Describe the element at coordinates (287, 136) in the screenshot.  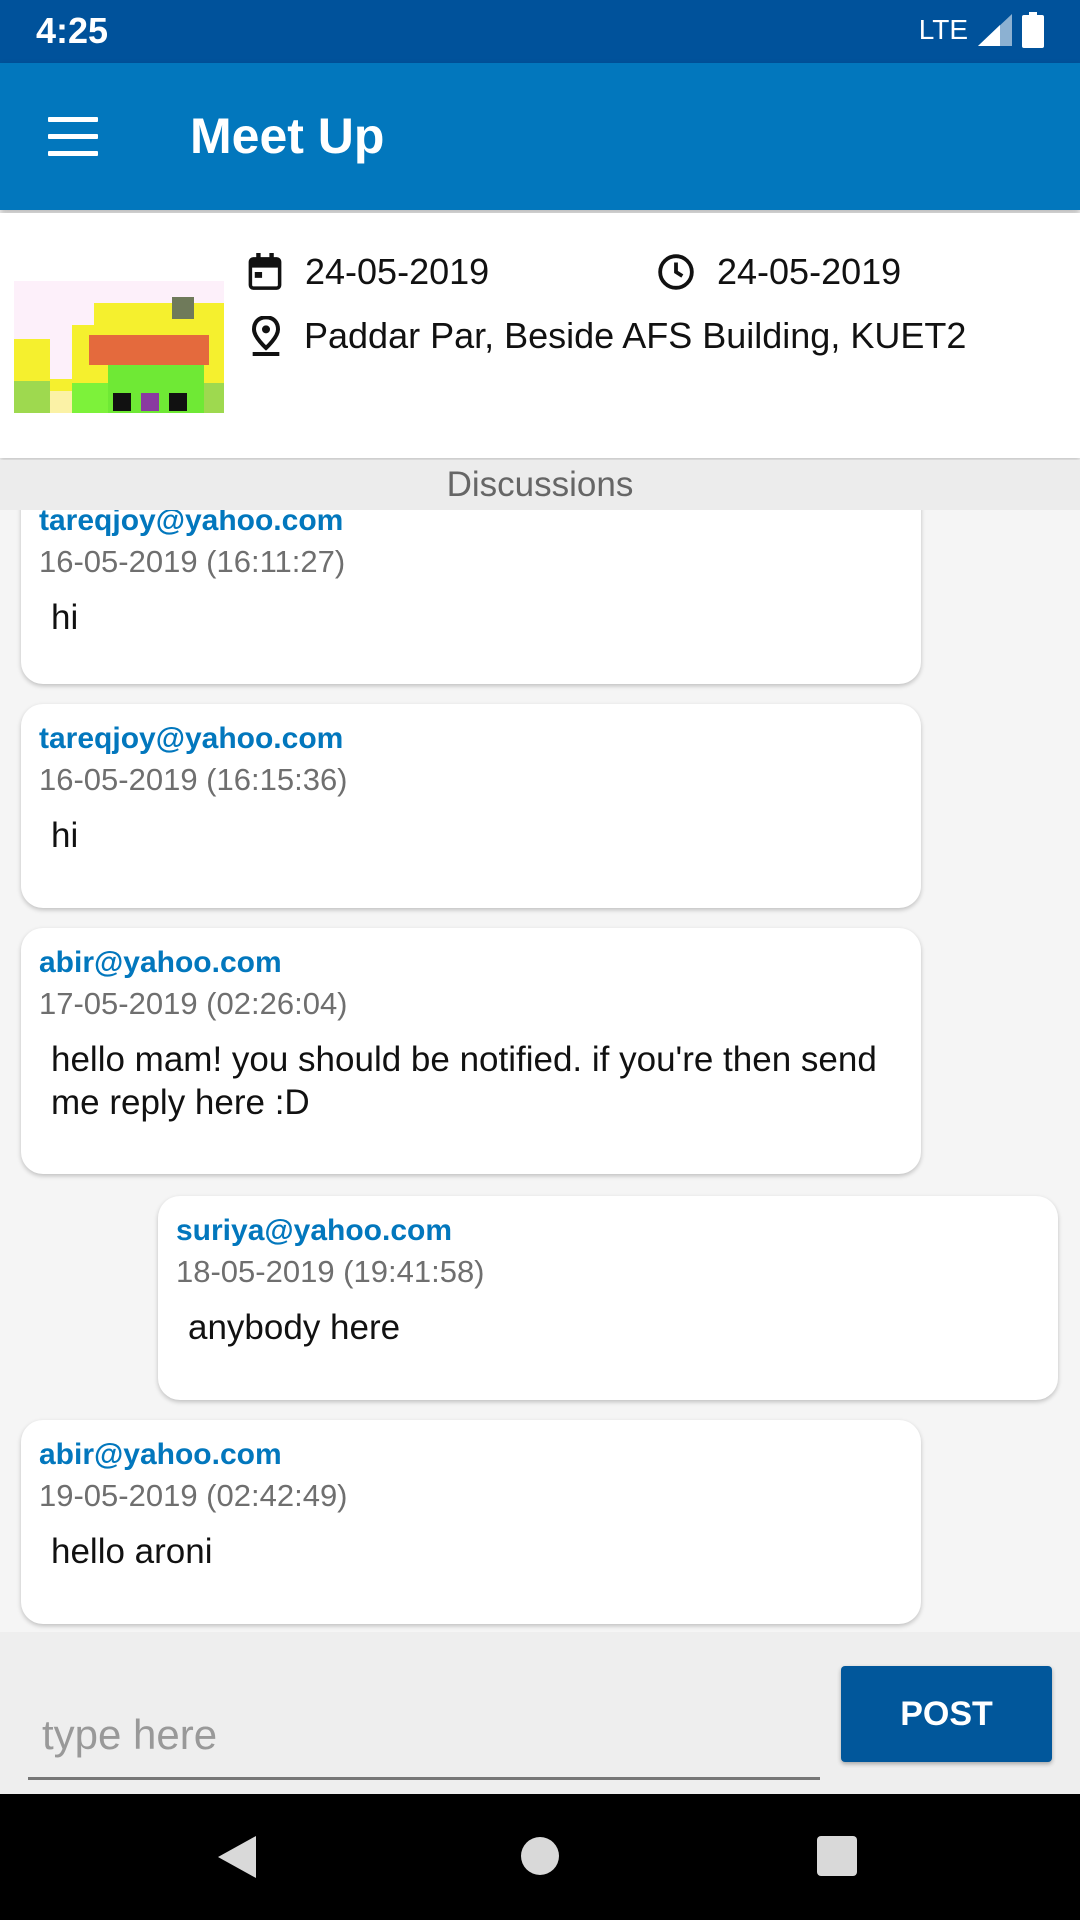
I see `page-title: Meet Up` at that location.